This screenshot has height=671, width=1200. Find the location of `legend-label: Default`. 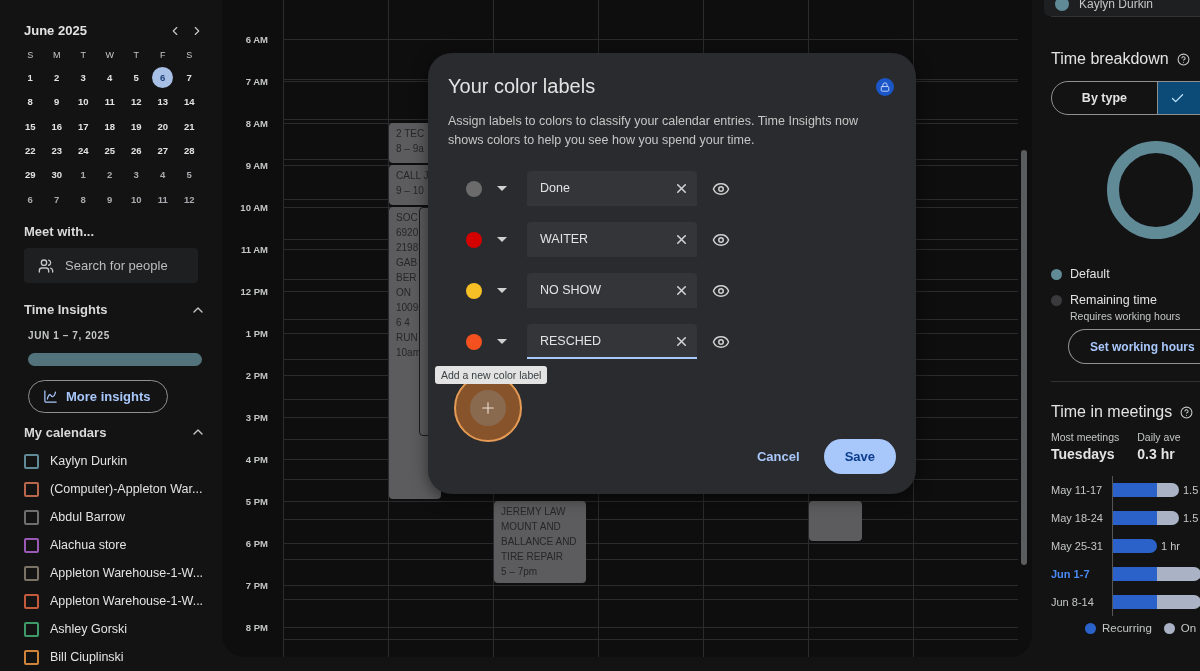

legend-label: Default is located at coordinates (1090, 274).